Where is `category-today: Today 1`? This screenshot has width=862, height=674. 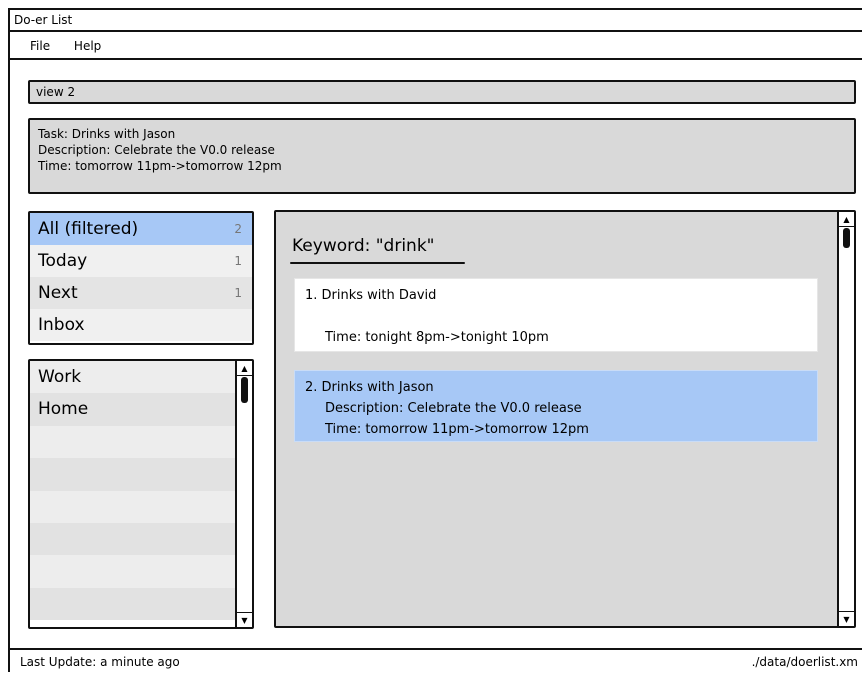
category-today: Today 1 is located at coordinates (141, 261).